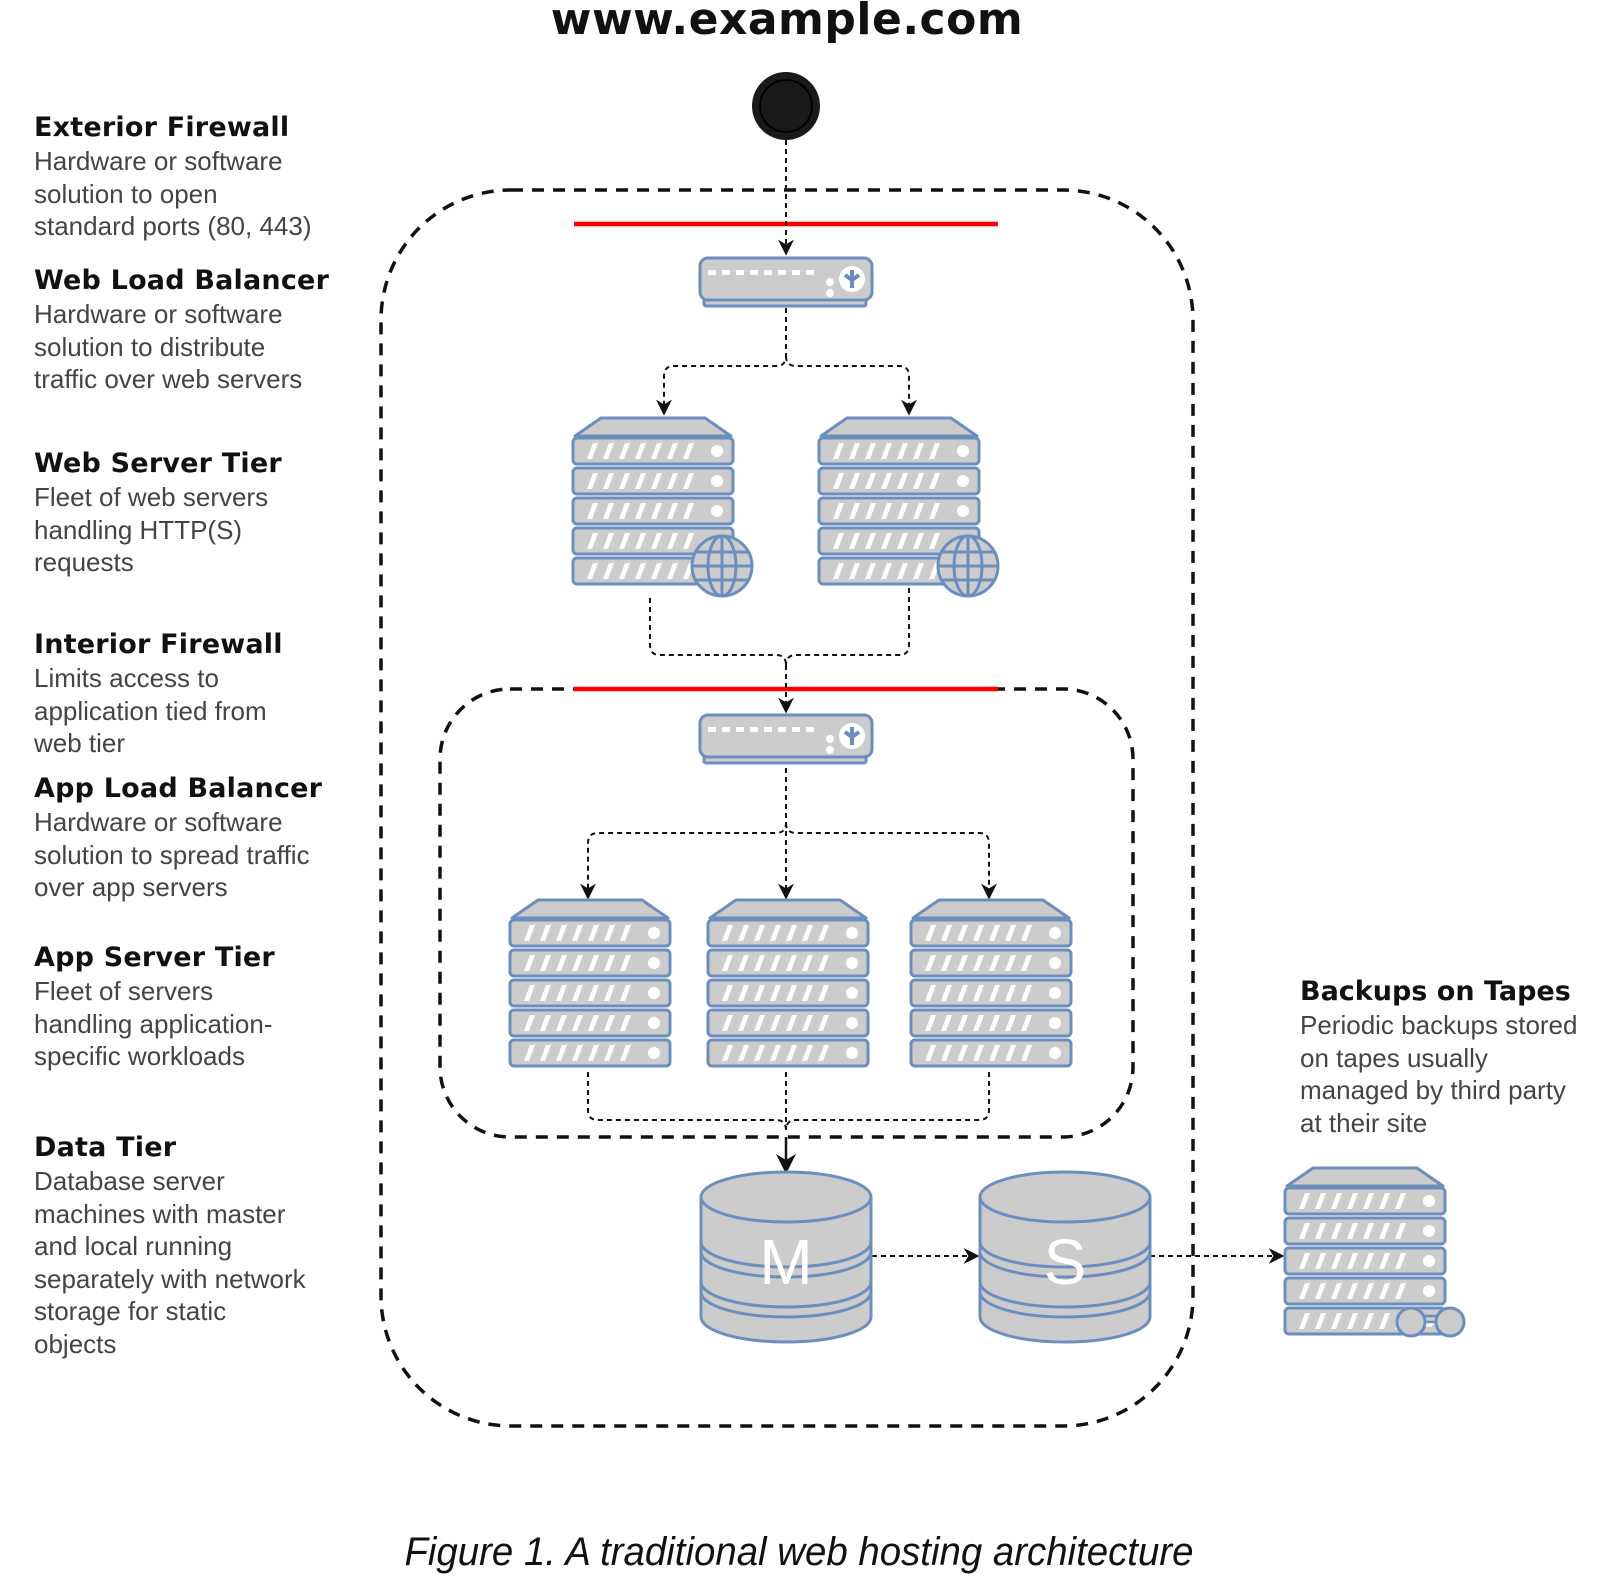 The height and width of the screenshot is (1578, 1618). I want to click on connector-web-server-1-to-app-lb, so click(718, 632).